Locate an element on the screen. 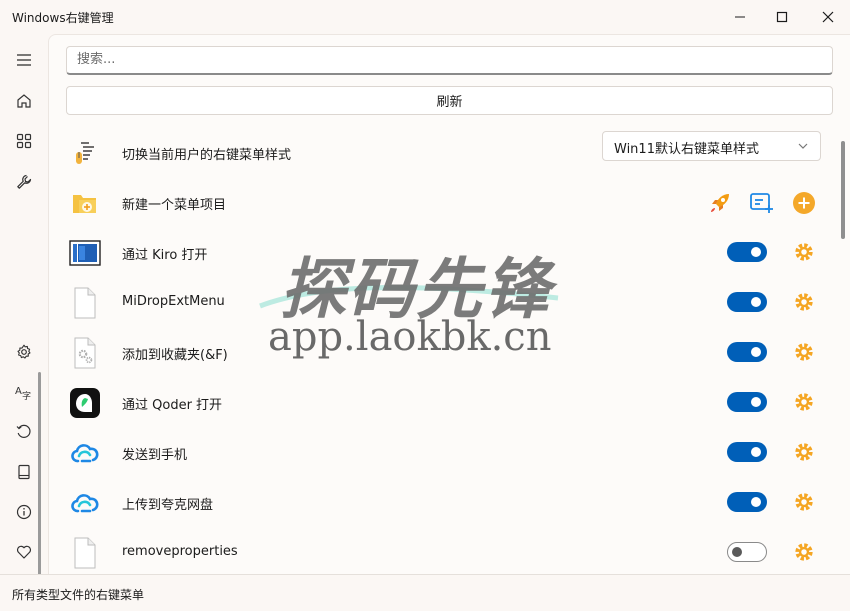 The width and height of the screenshot is (850, 611). nav-tools is located at coordinates (24, 182).